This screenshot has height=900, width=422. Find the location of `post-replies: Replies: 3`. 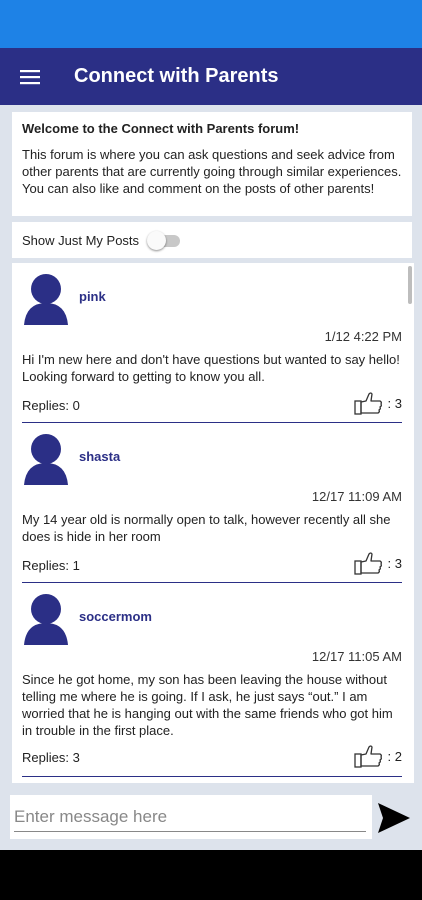

post-replies: Replies: 3 is located at coordinates (51, 757).